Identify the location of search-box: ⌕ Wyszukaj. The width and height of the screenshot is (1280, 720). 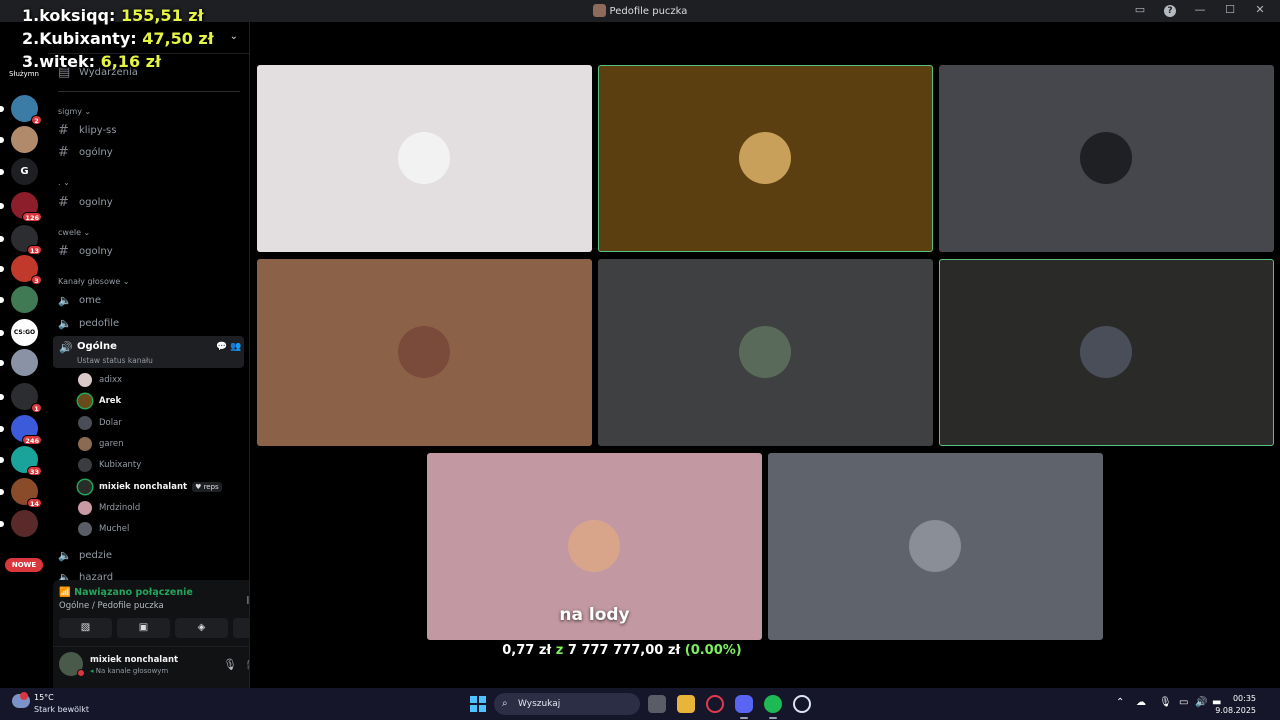
(567, 704).